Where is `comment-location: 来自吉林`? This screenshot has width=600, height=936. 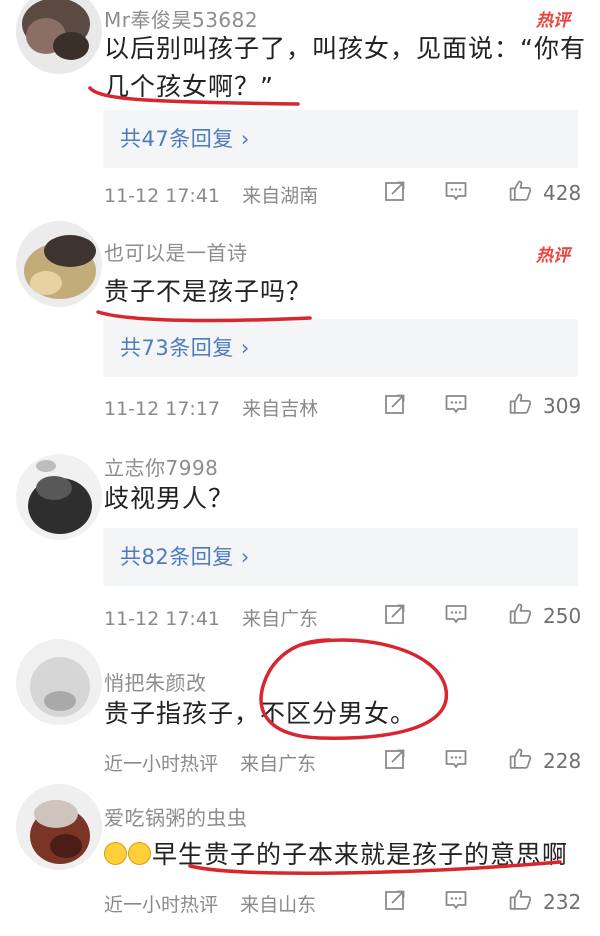 comment-location: 来自吉林 is located at coordinates (280, 409).